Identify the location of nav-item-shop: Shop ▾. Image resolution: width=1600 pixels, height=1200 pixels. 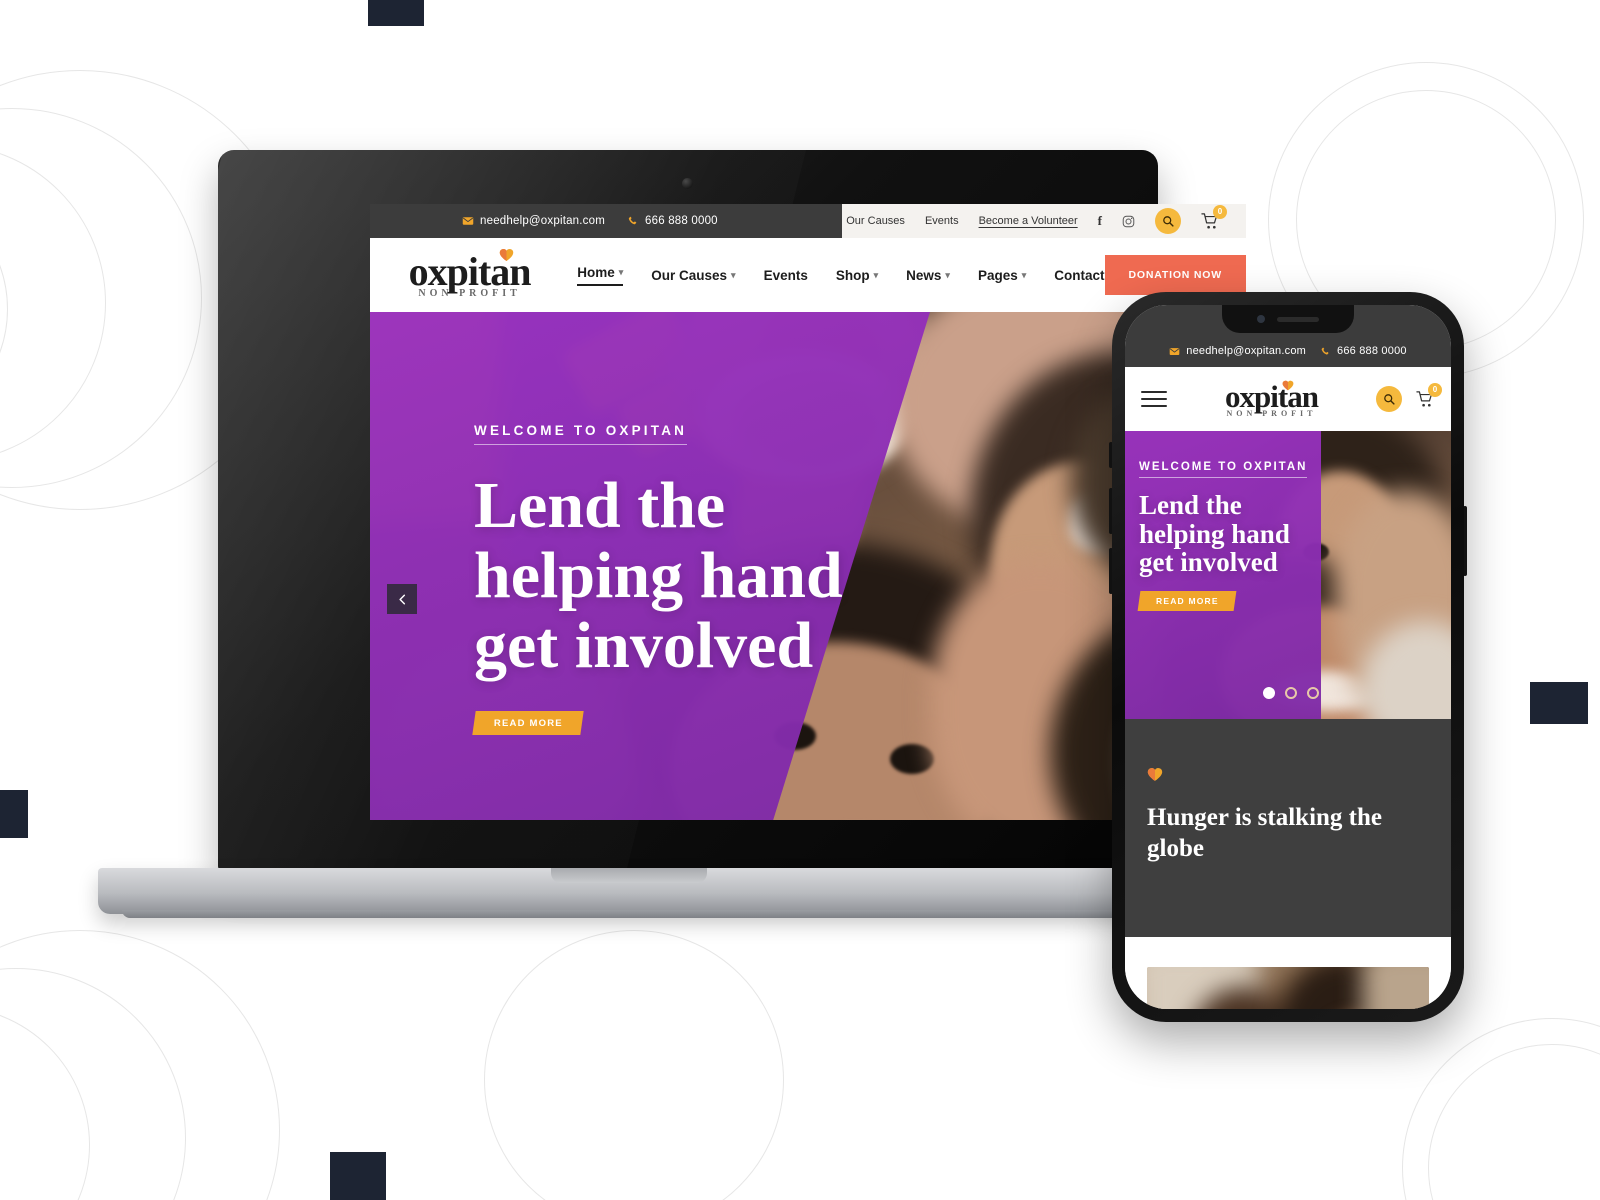
(857, 275).